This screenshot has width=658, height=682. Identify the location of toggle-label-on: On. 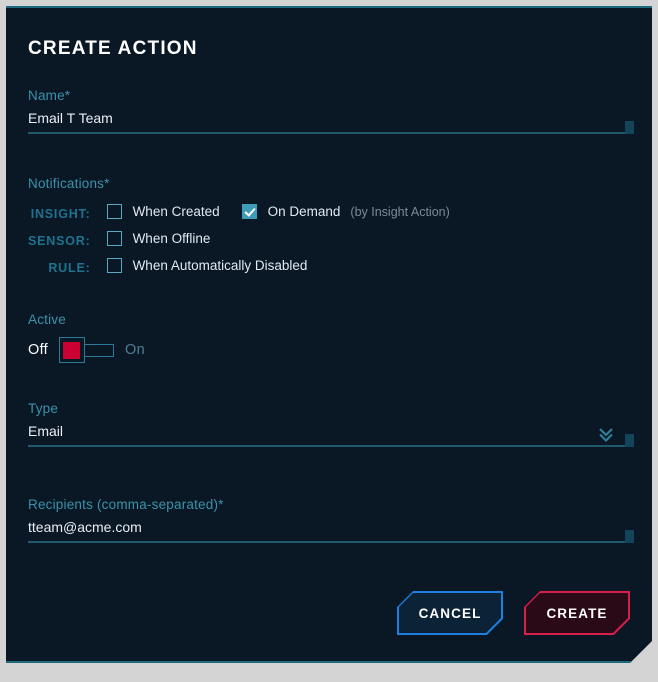
(134, 350).